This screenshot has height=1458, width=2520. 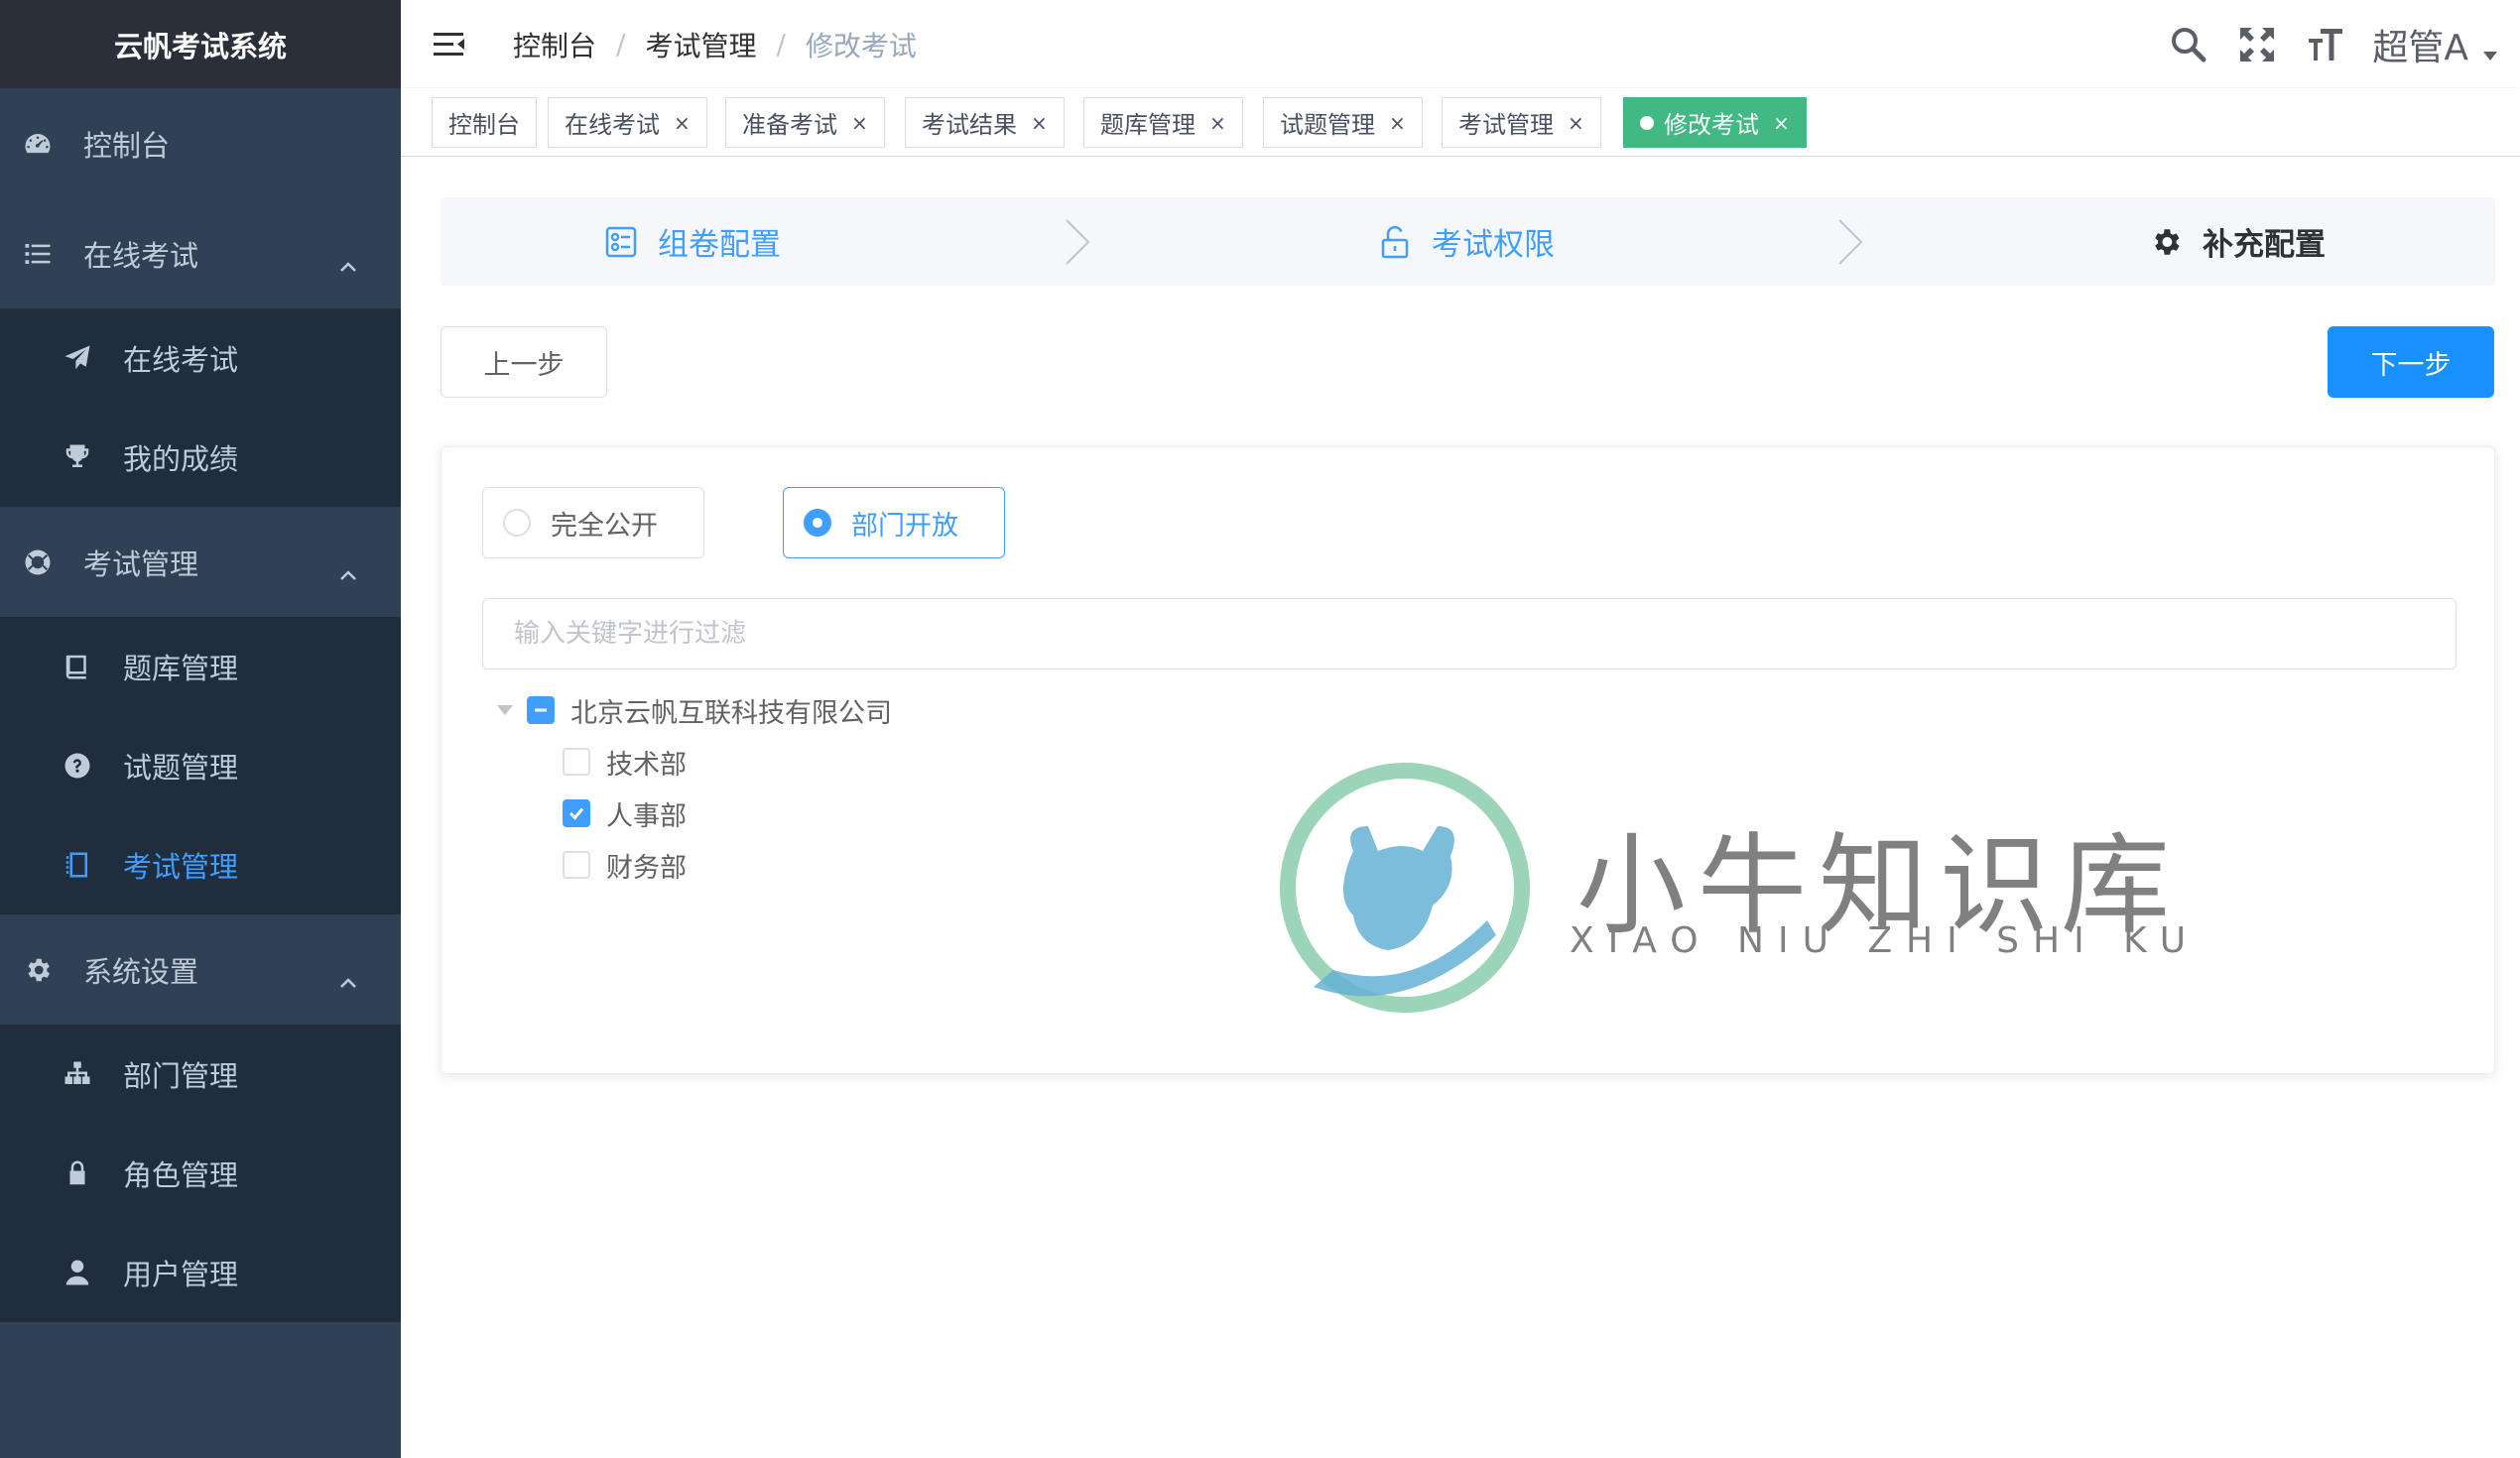 I want to click on tree-node-tech: 技术部, so click(x=625, y=762).